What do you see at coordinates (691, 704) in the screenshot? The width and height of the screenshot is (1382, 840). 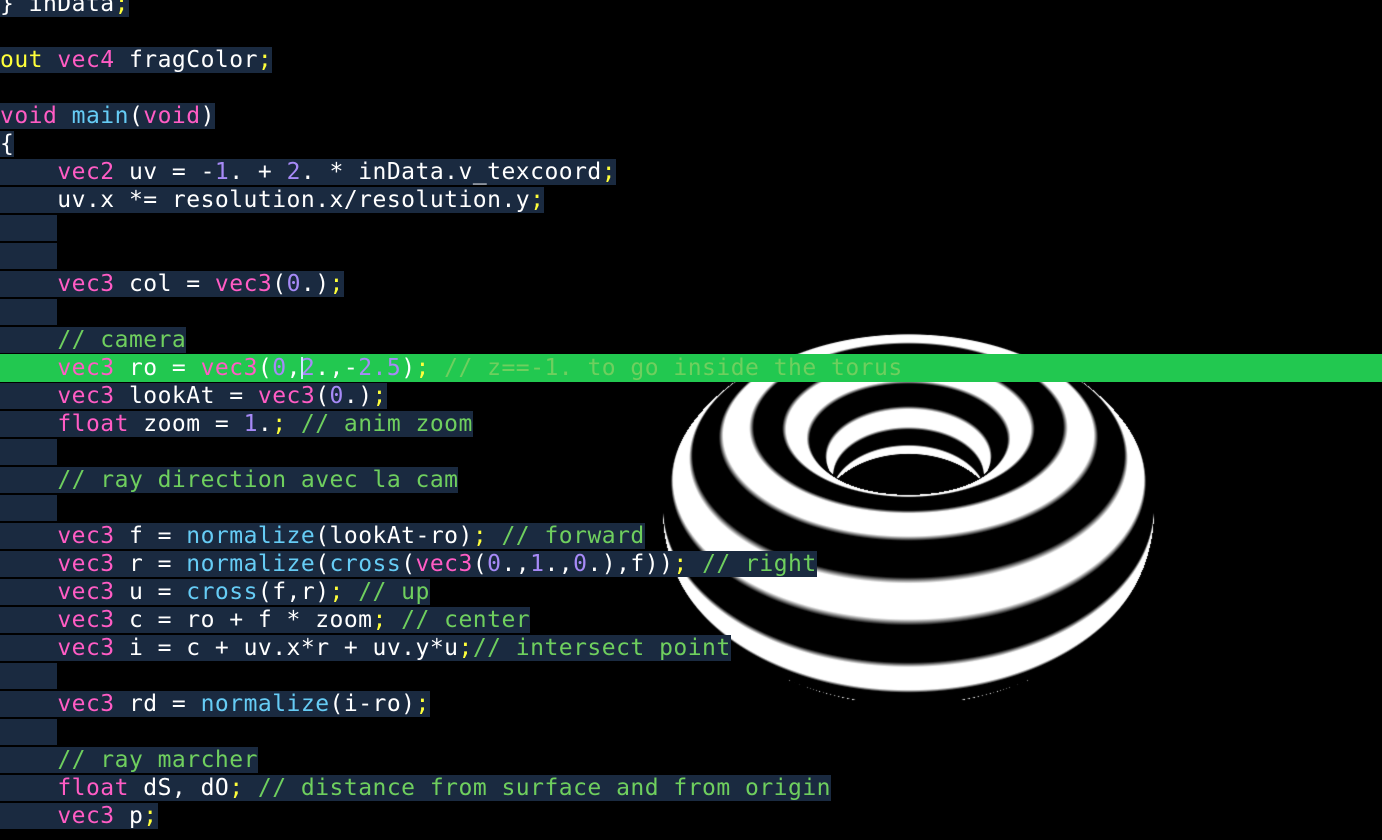 I see `code-line: vec3 rd = normalize(i-ro);` at bounding box center [691, 704].